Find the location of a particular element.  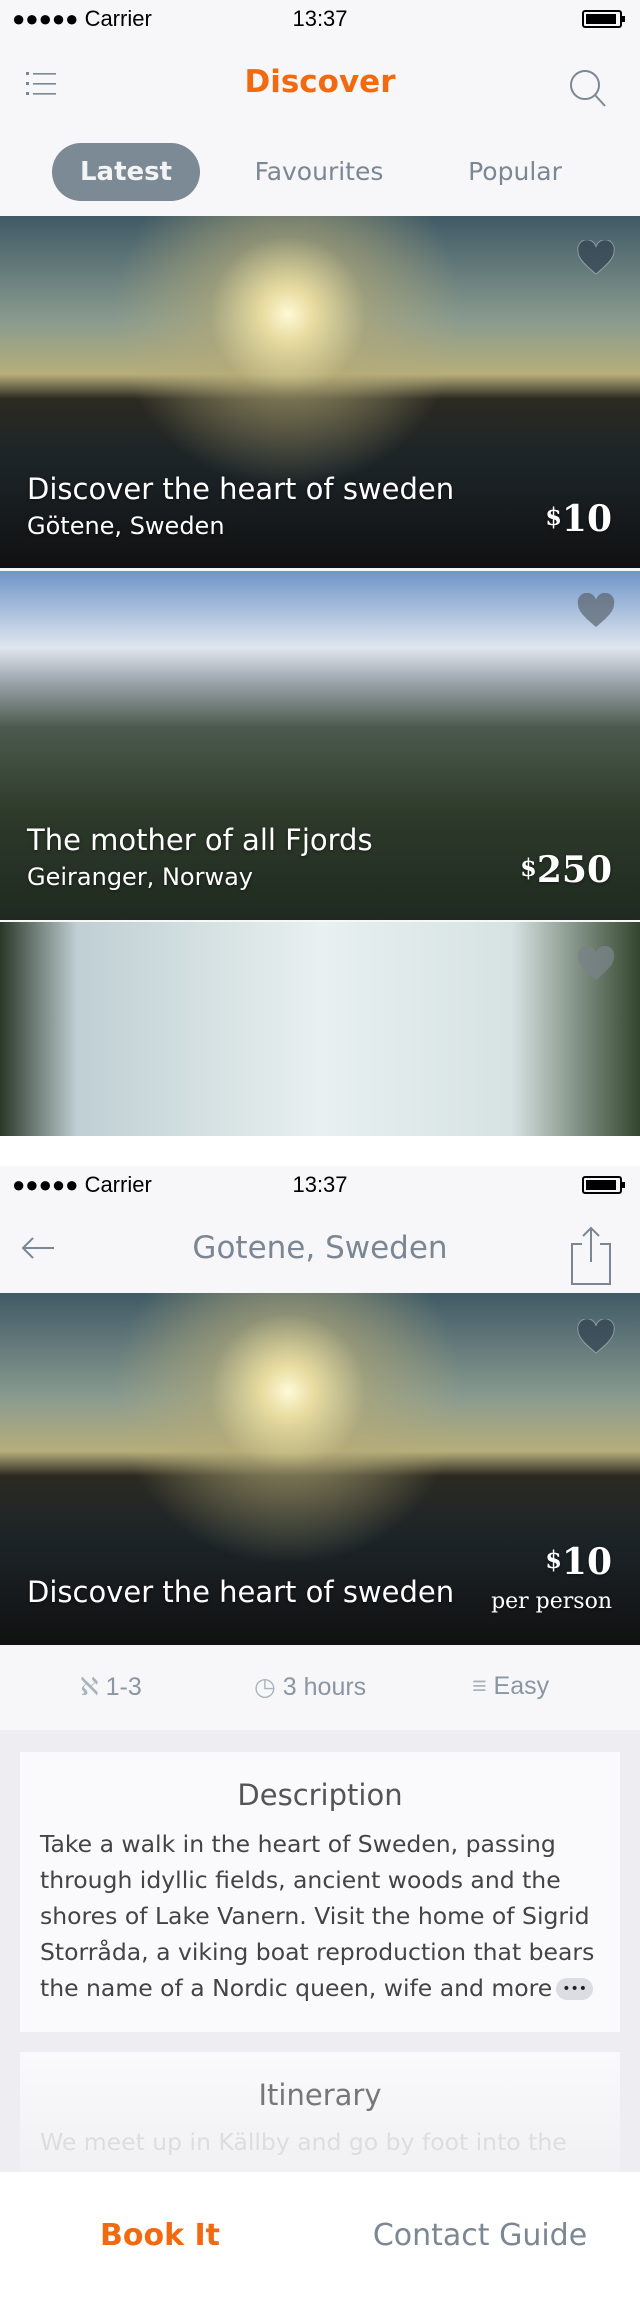

share-icon is located at coordinates (591, 1256).